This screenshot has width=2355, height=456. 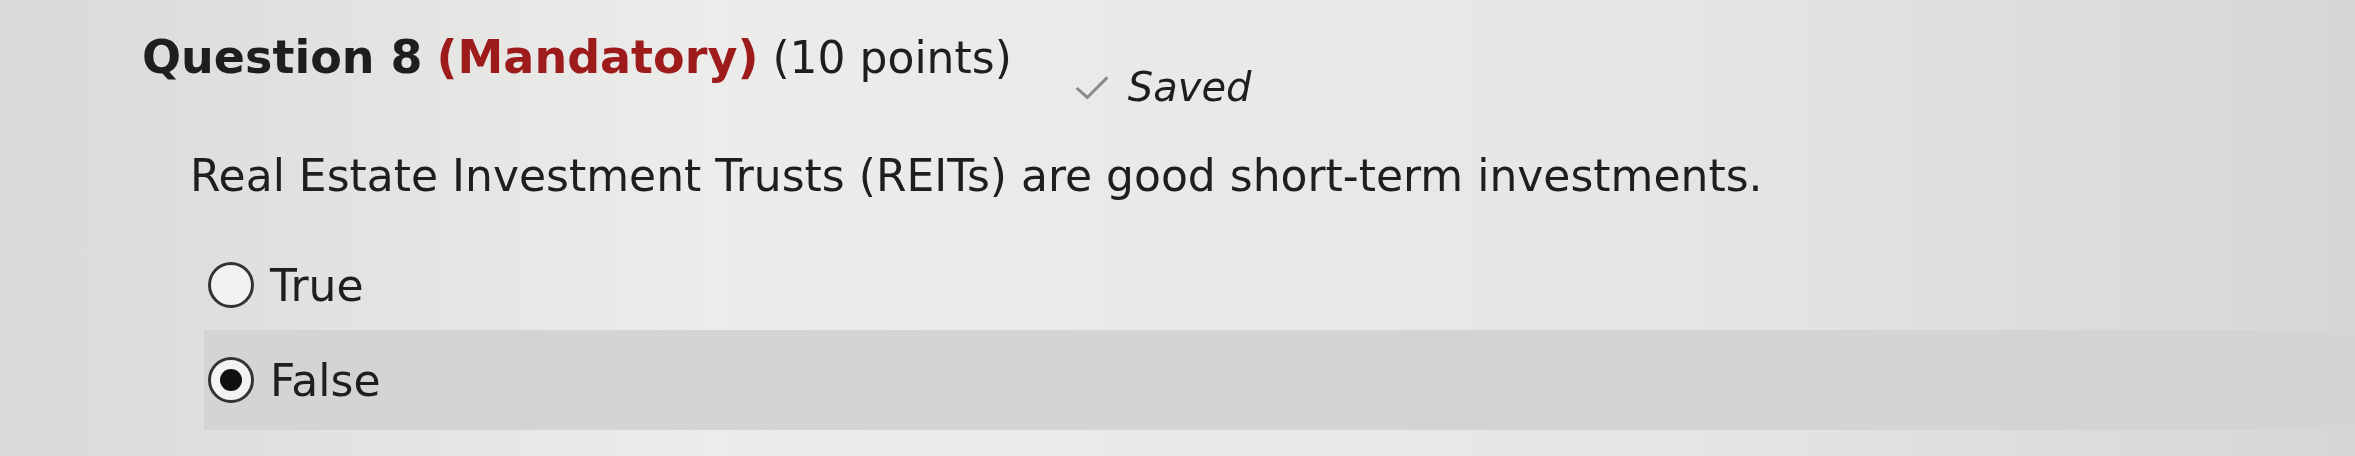 What do you see at coordinates (977, 176) in the screenshot?
I see `question-text: Real Estate Investment Trusts (REITs) are good short-term investments.` at bounding box center [977, 176].